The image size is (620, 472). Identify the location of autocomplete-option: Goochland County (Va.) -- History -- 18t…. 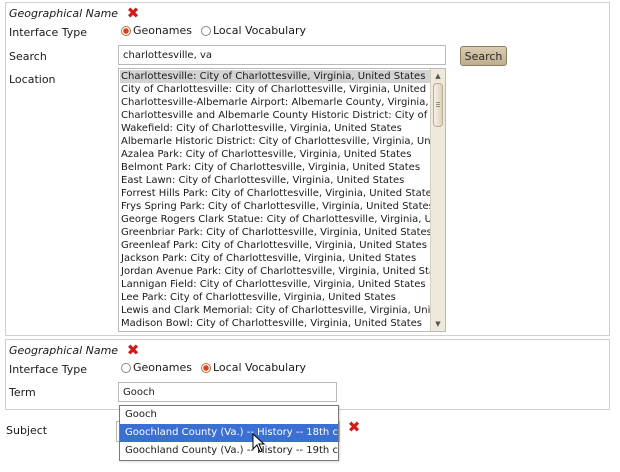
(229, 433).